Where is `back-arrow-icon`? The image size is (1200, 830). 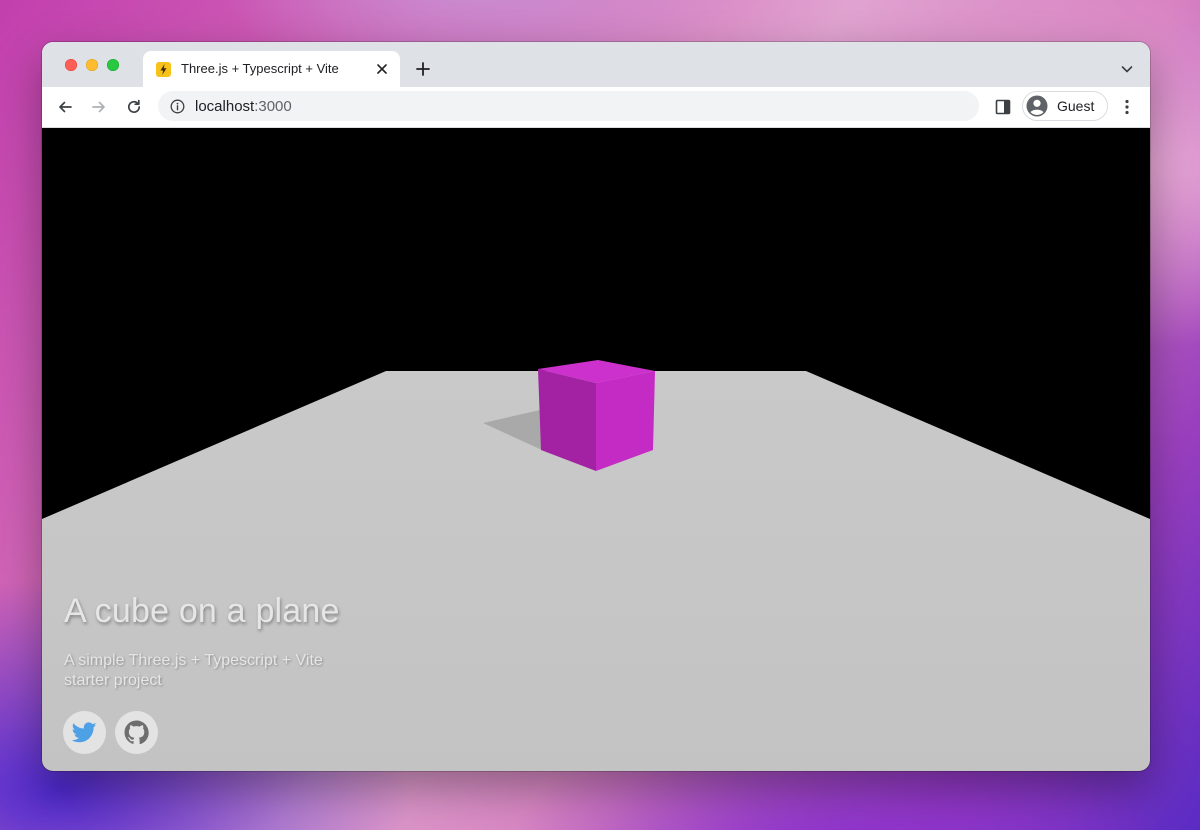 back-arrow-icon is located at coordinates (65, 107).